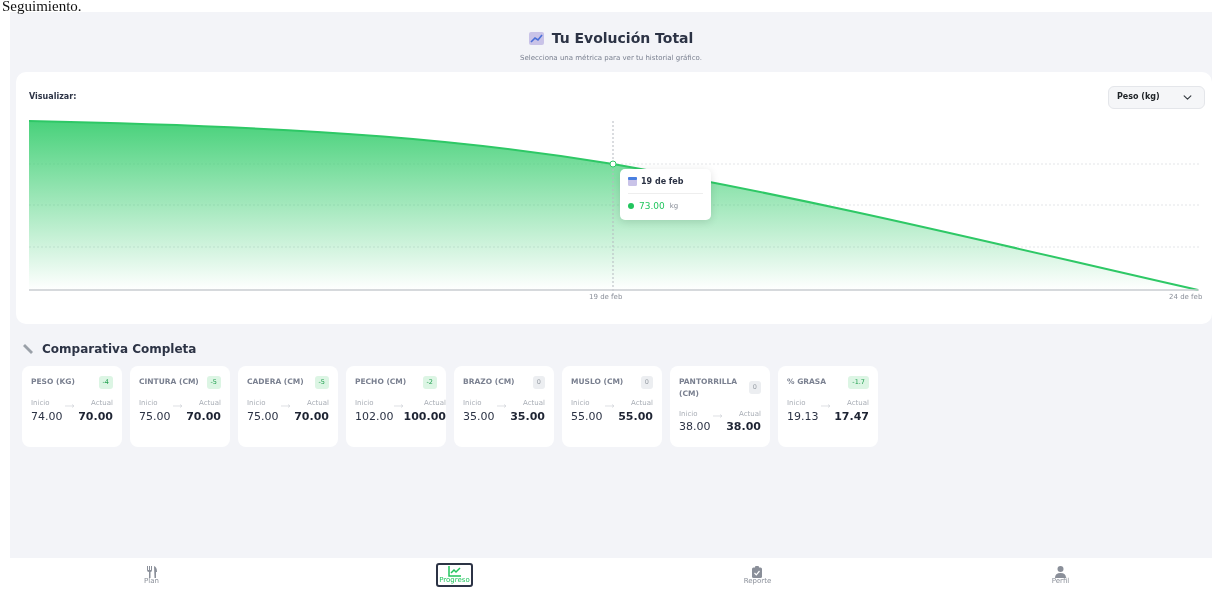  Describe the element at coordinates (42, 6) in the screenshot. I see `page-caption: Seguimiento.` at that location.